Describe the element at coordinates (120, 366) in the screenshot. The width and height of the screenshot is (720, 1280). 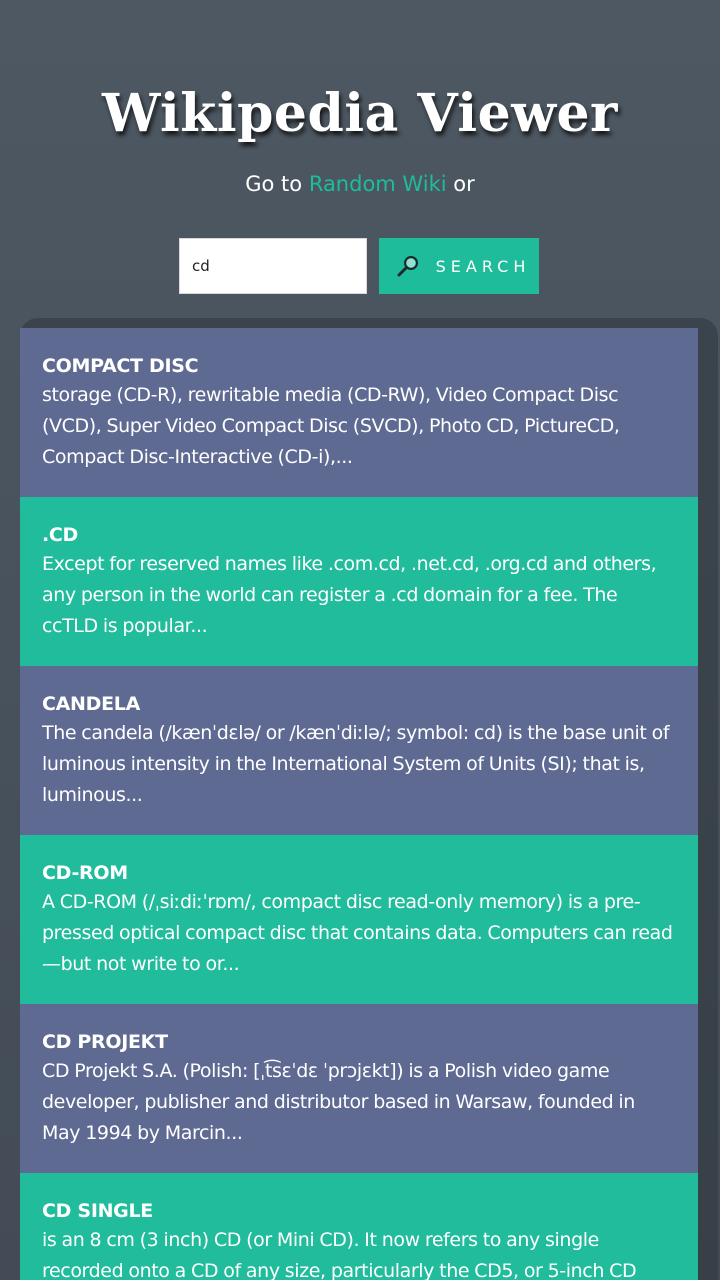
I see `result-title: COMPACT DISC` at that location.